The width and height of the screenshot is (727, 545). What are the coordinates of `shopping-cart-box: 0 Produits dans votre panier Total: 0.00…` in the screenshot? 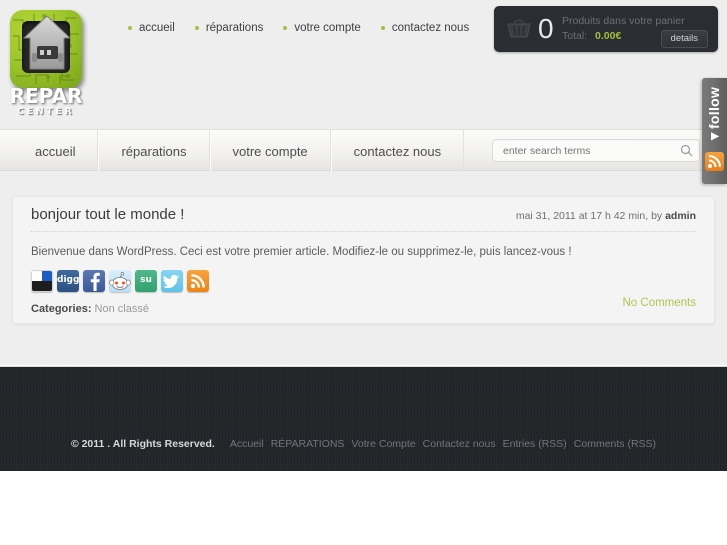 It's located at (606, 29).